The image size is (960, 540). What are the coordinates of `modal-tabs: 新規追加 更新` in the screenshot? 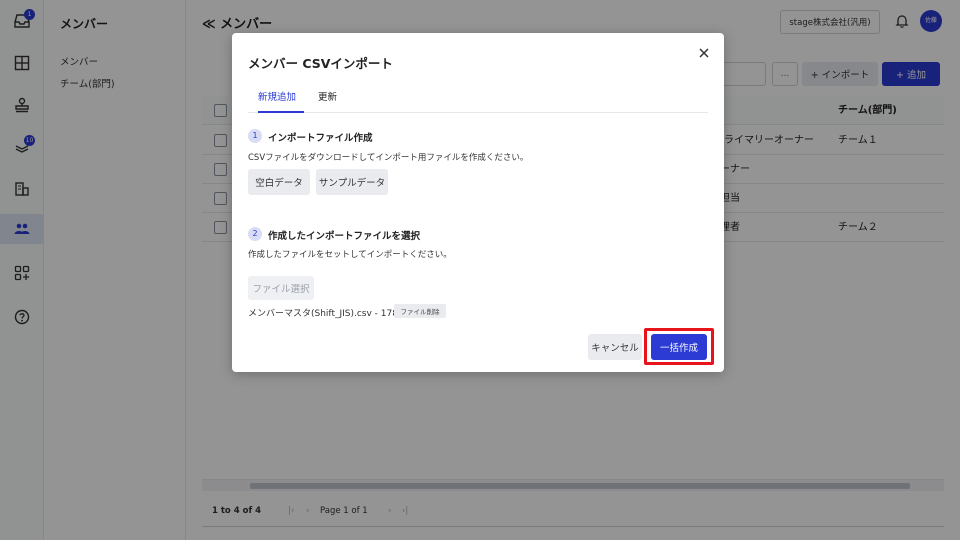 It's located at (478, 101).